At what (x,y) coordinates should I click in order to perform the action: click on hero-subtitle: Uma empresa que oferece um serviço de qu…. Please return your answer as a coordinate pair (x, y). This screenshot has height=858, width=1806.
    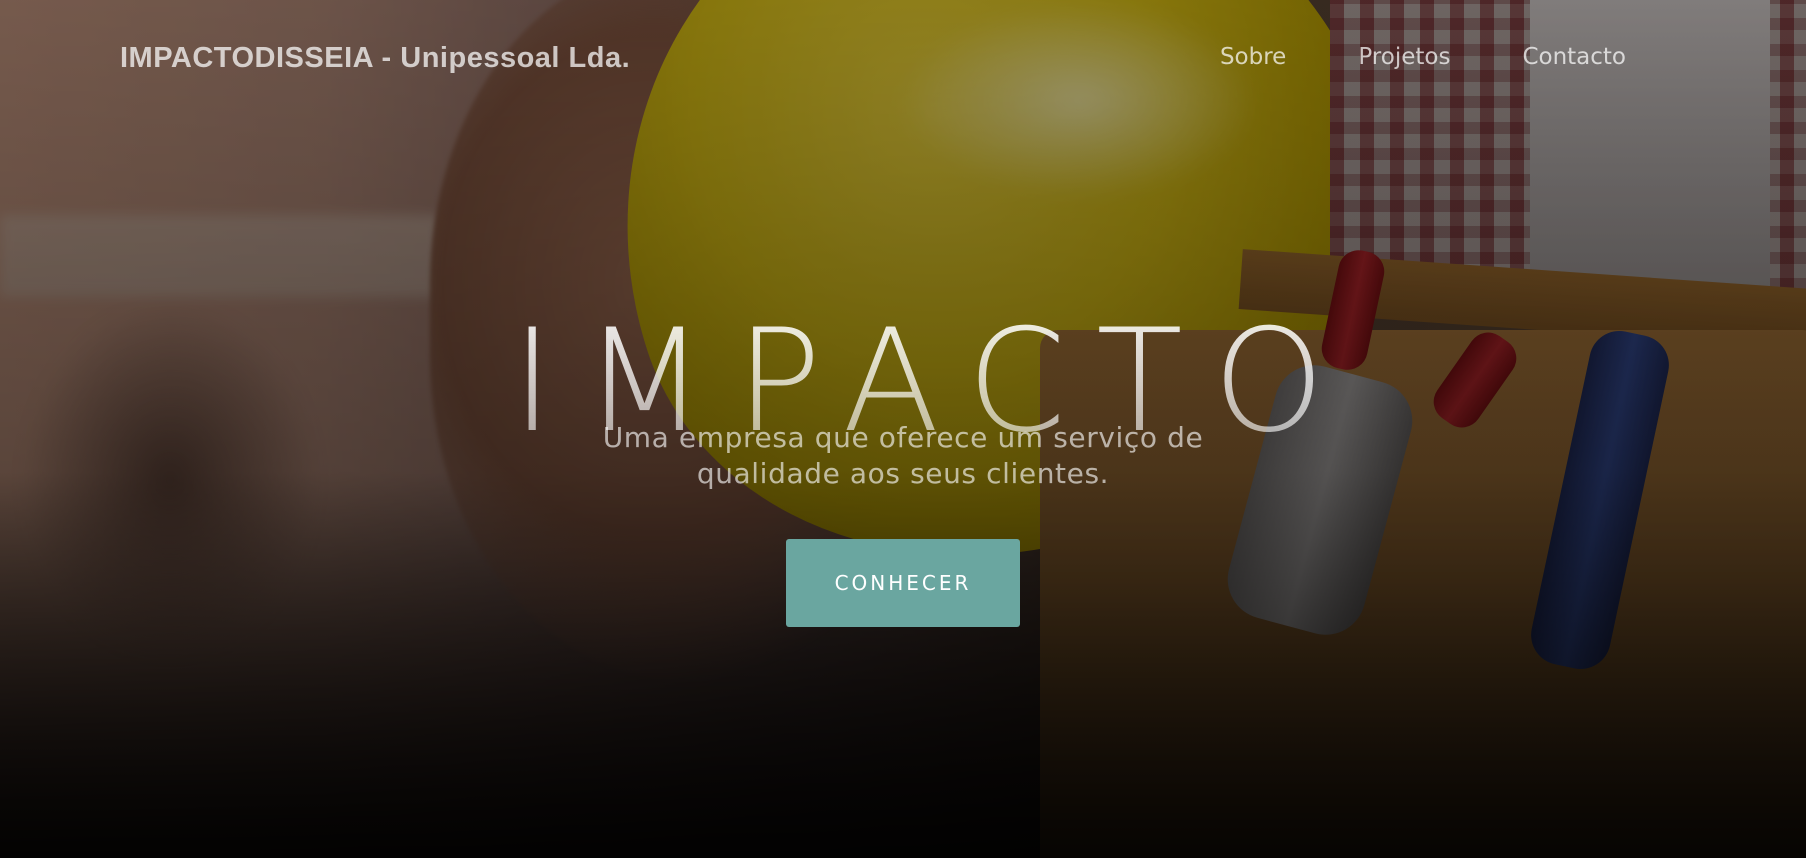
    Looking at the image, I should click on (903, 455).